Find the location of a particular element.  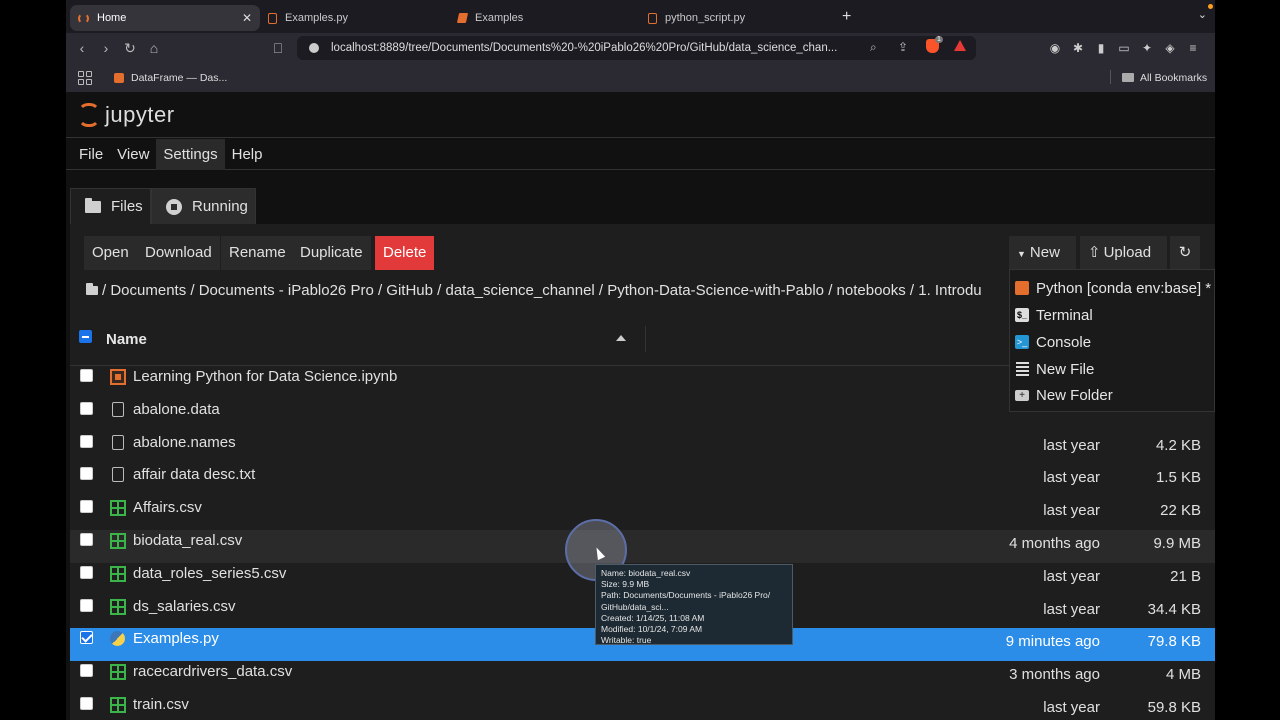

new-console-item: >_ Console is located at coordinates (1053, 342).